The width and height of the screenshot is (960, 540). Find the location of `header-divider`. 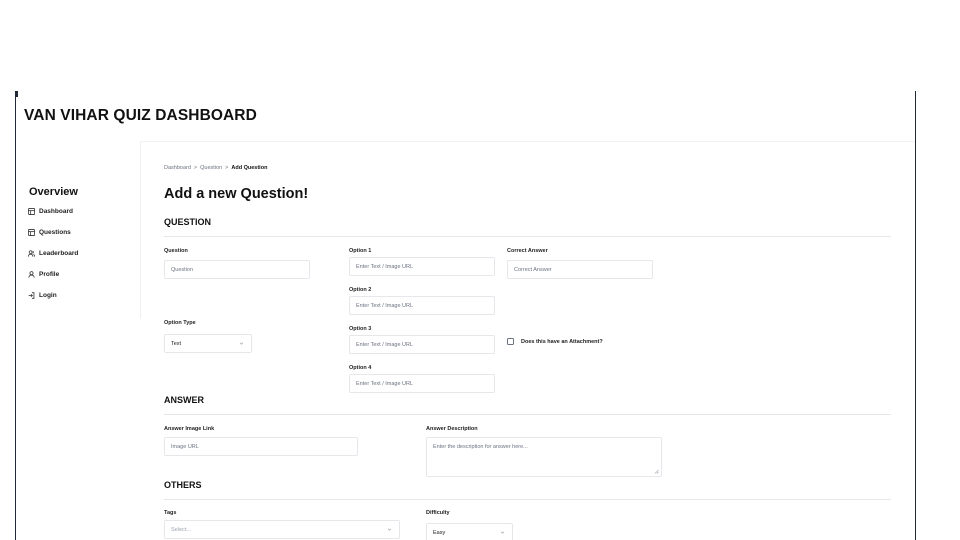

header-divider is located at coordinates (528, 141).